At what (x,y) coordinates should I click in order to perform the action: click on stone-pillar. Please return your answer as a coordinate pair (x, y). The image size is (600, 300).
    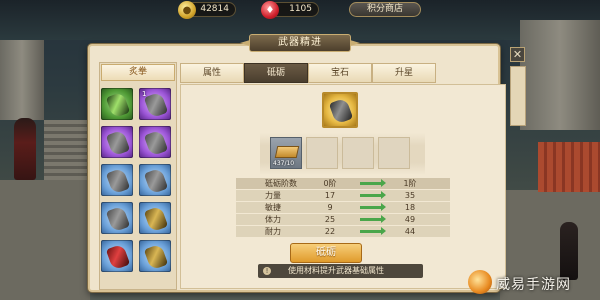
    Looking at the image, I should click on (22, 80).